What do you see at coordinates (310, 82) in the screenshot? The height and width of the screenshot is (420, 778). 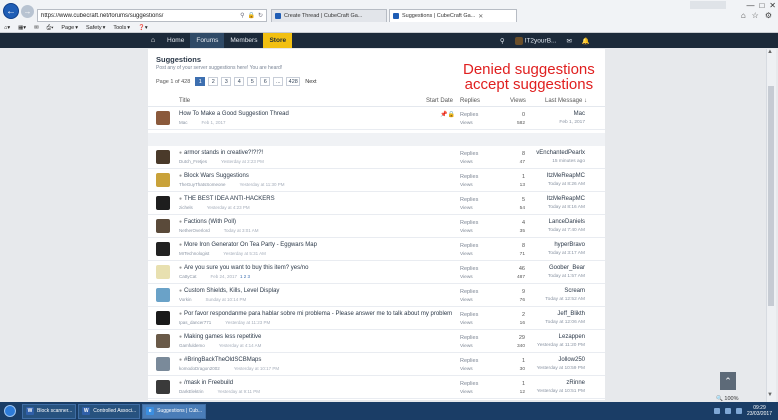 I see `next-page-link: Next` at bounding box center [310, 82].